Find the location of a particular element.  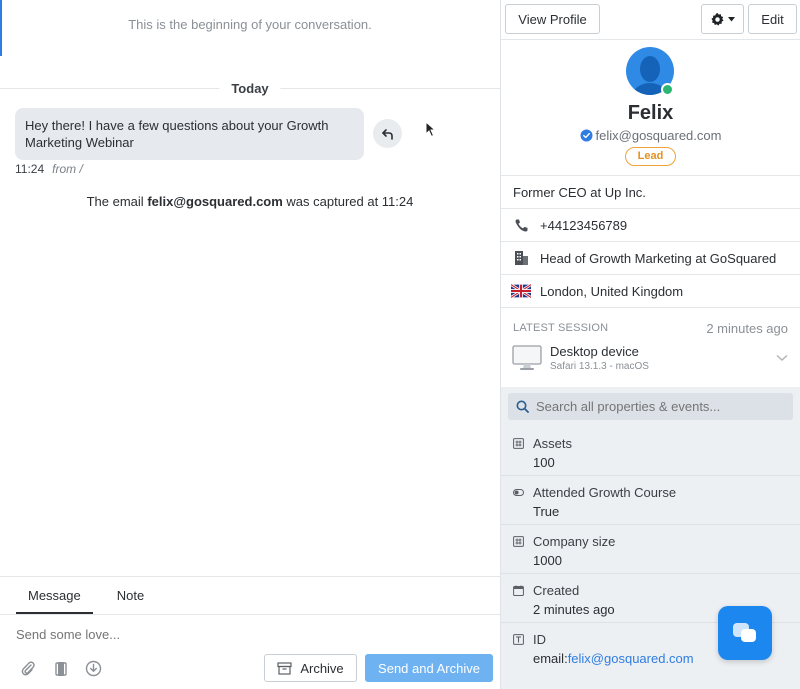

message-time: 11:24 is located at coordinates (30, 169).